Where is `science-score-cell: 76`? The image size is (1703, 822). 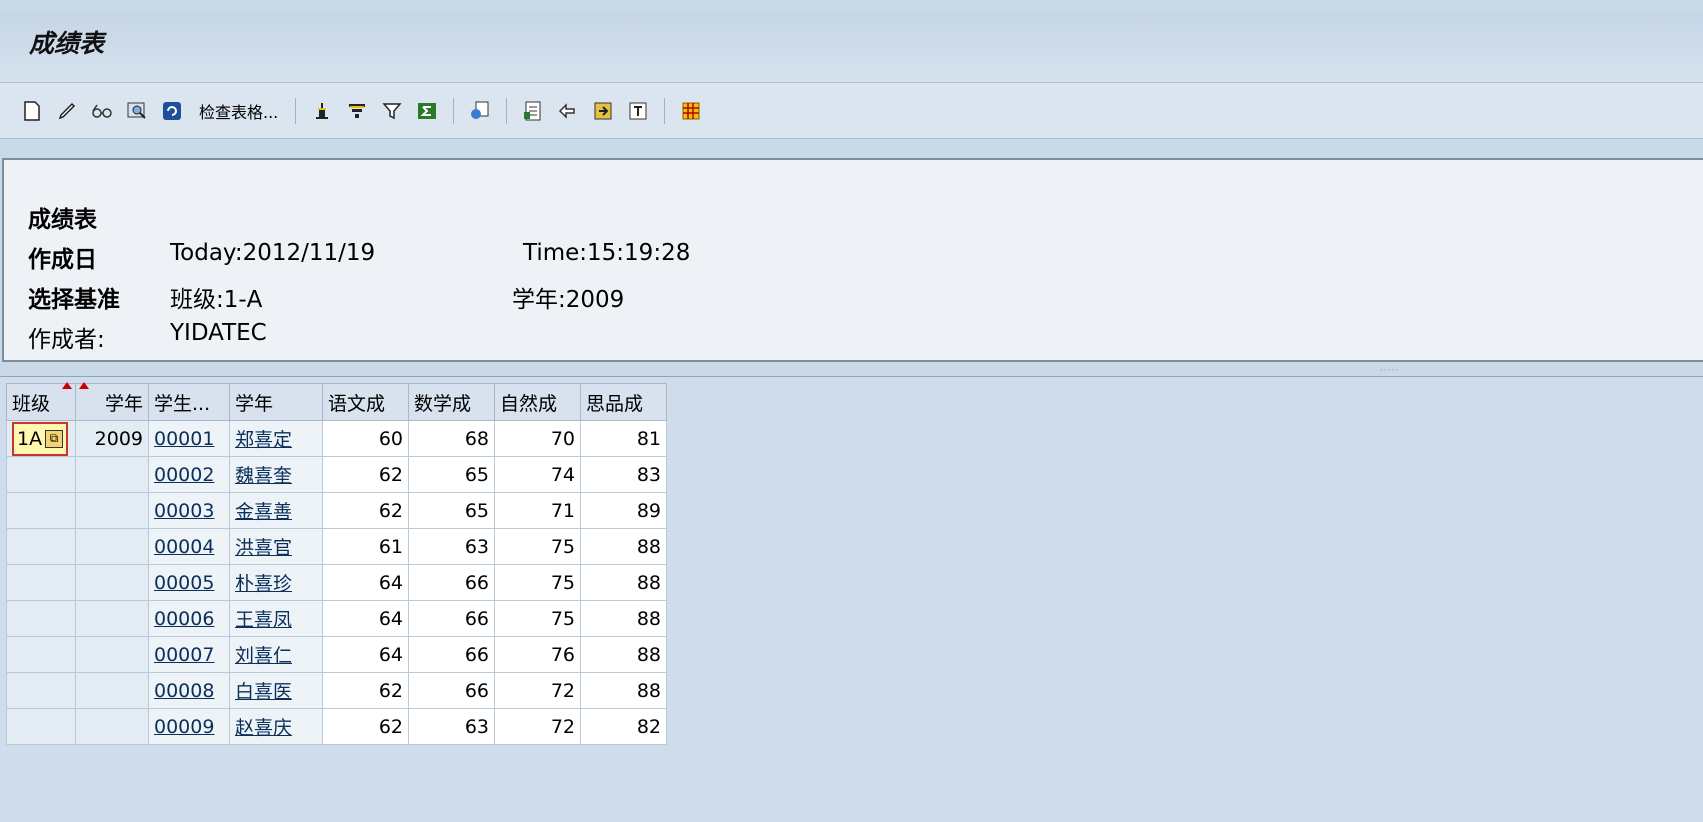
science-score-cell: 76 is located at coordinates (537, 654).